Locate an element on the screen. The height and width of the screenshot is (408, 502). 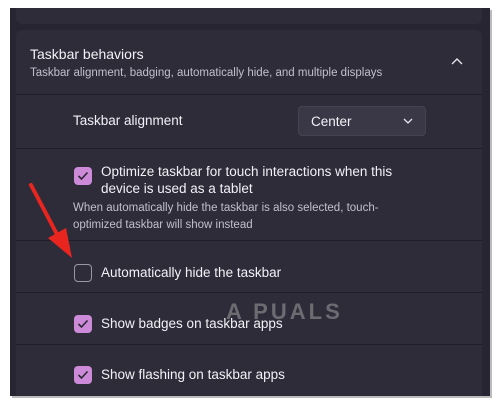
taskbar-alignment-label: Taskbar alignment is located at coordinates (128, 120).